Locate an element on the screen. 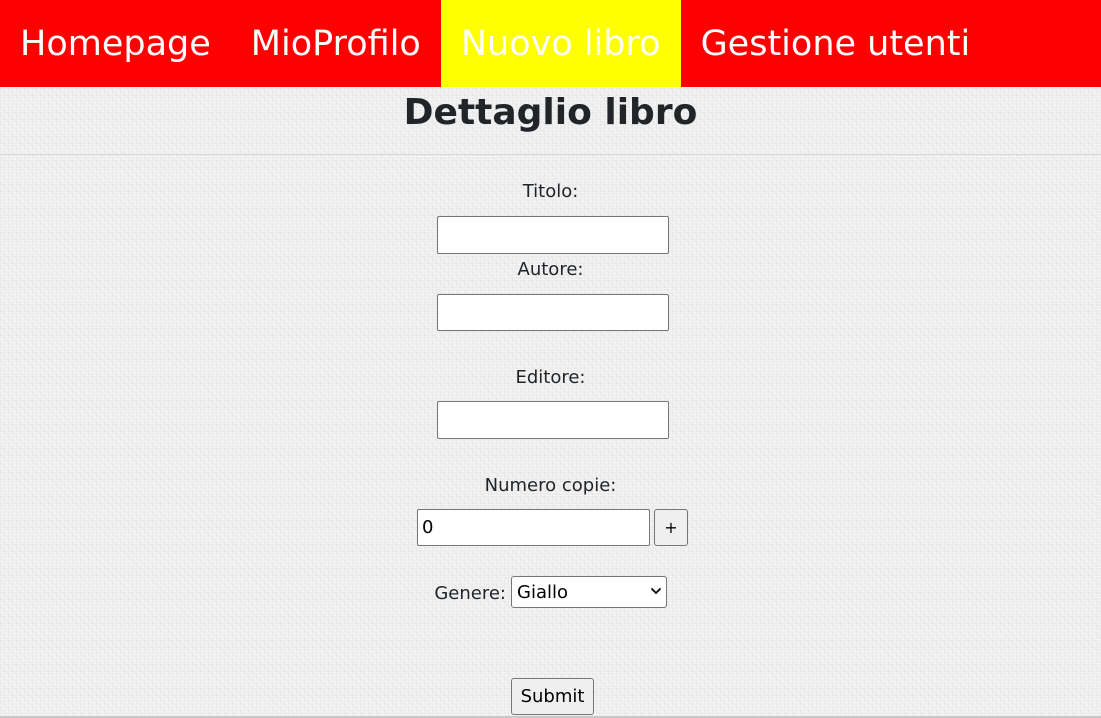  nav-item-gestione-utenti: Gestione utenti is located at coordinates (836, 43).